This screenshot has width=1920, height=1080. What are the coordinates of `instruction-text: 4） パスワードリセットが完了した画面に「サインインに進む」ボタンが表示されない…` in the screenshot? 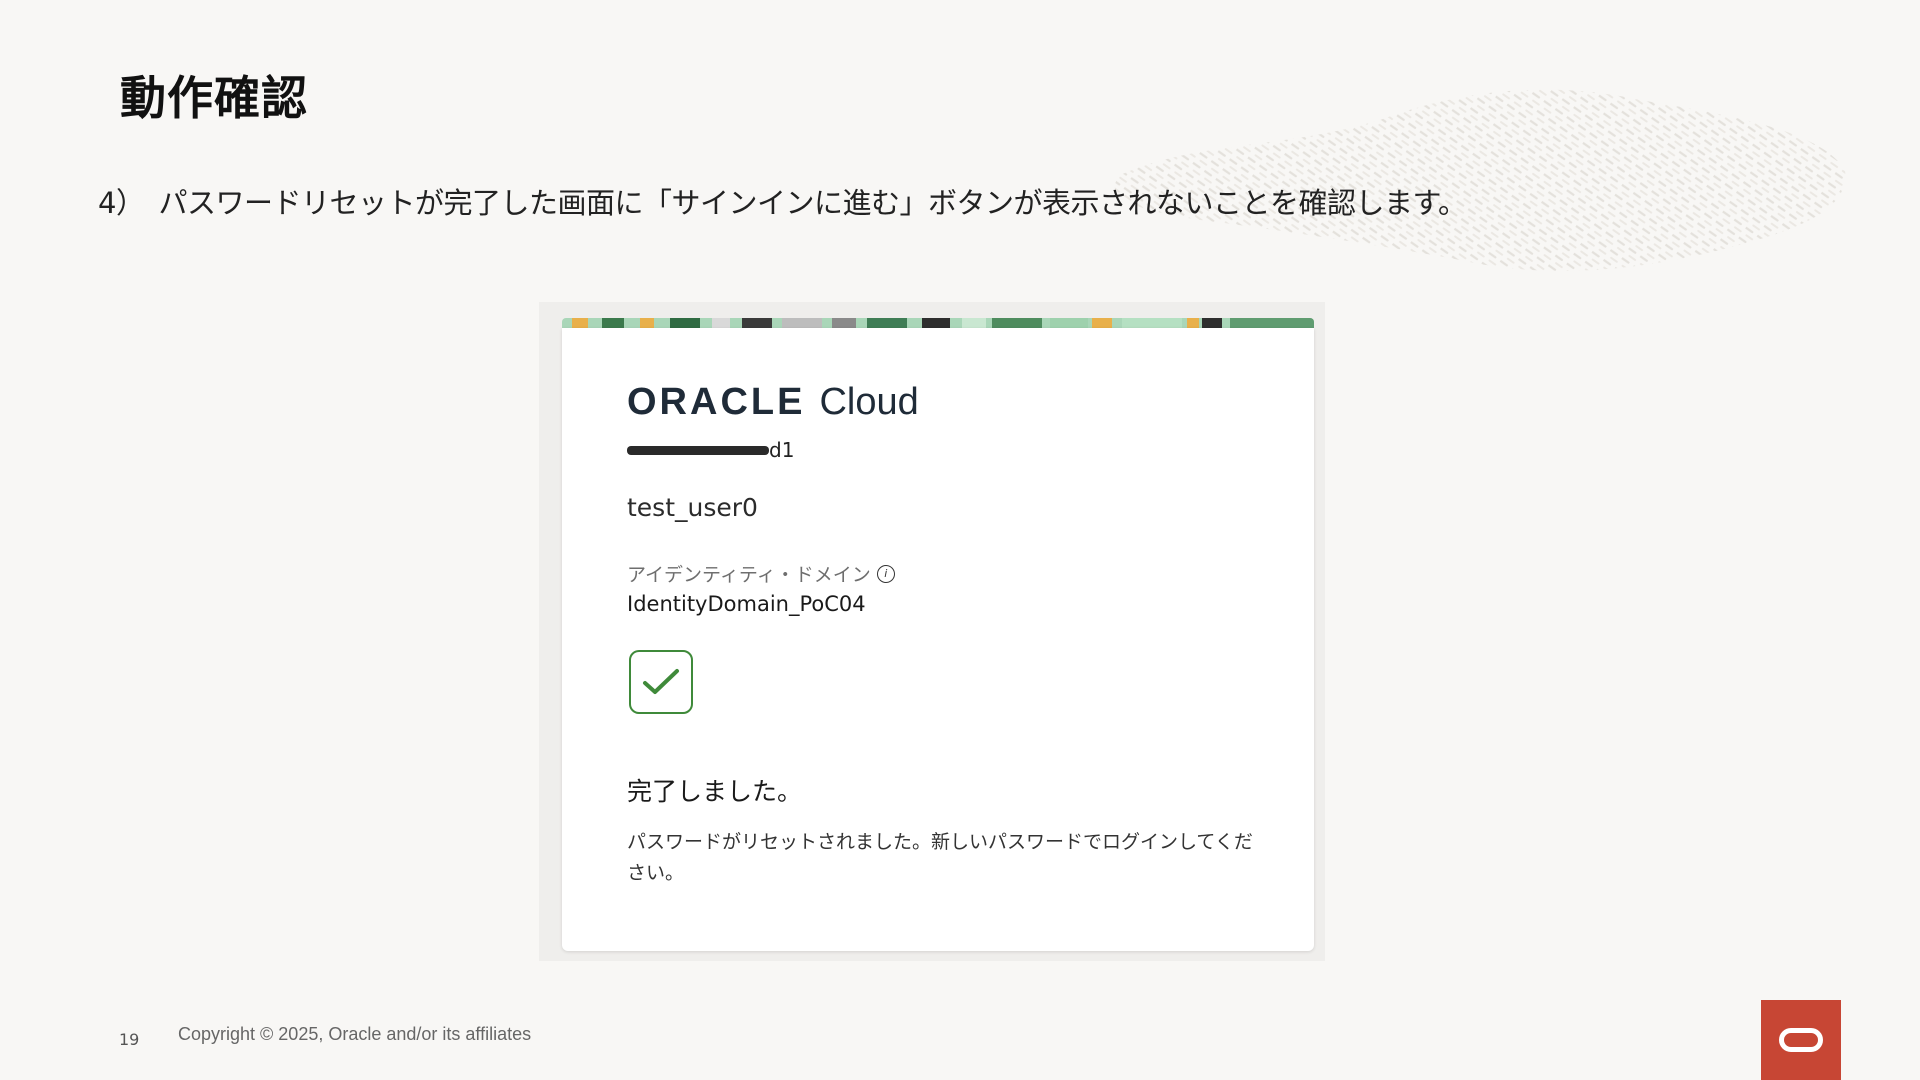 It's located at (782, 203).